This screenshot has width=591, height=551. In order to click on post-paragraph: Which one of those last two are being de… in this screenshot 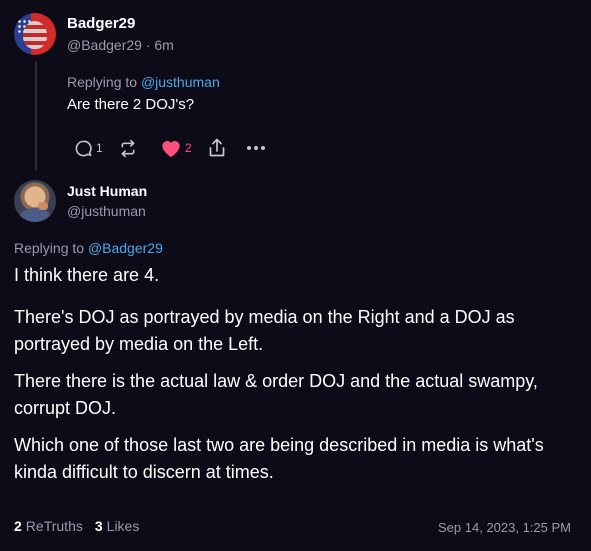, I will do `click(279, 458)`.